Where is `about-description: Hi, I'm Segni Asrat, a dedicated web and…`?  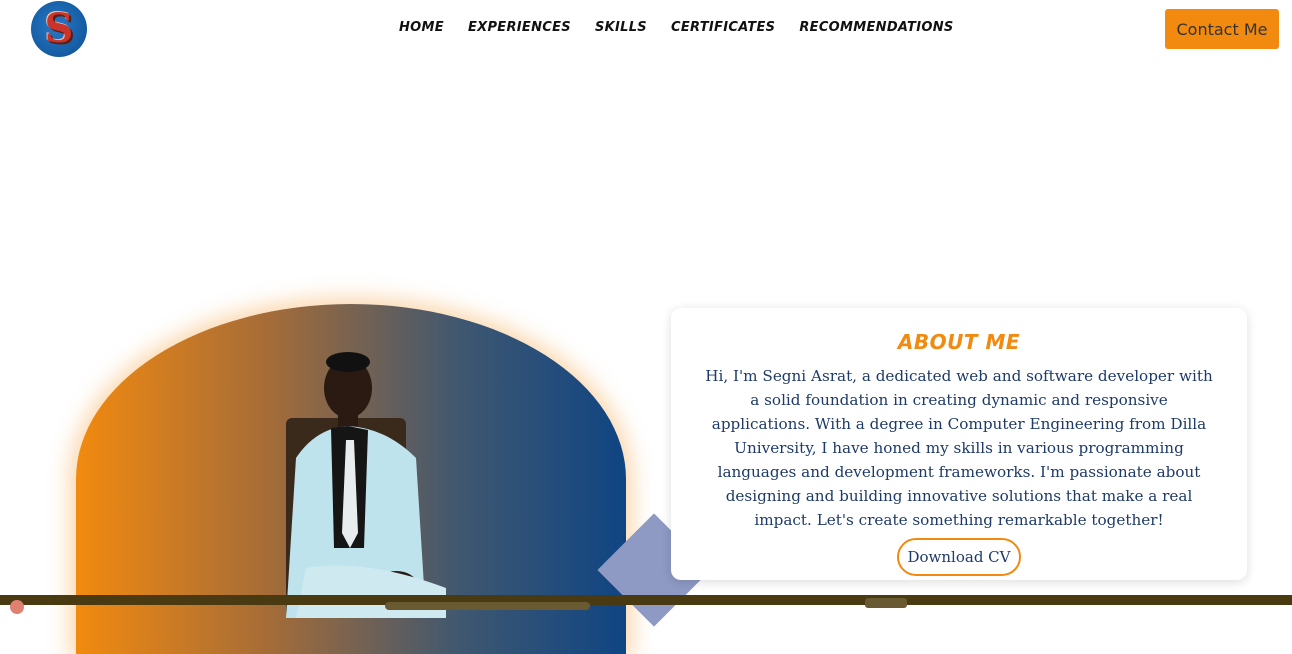 about-description: Hi, I'm Segni Asrat, a dedicated web and… is located at coordinates (959, 448).